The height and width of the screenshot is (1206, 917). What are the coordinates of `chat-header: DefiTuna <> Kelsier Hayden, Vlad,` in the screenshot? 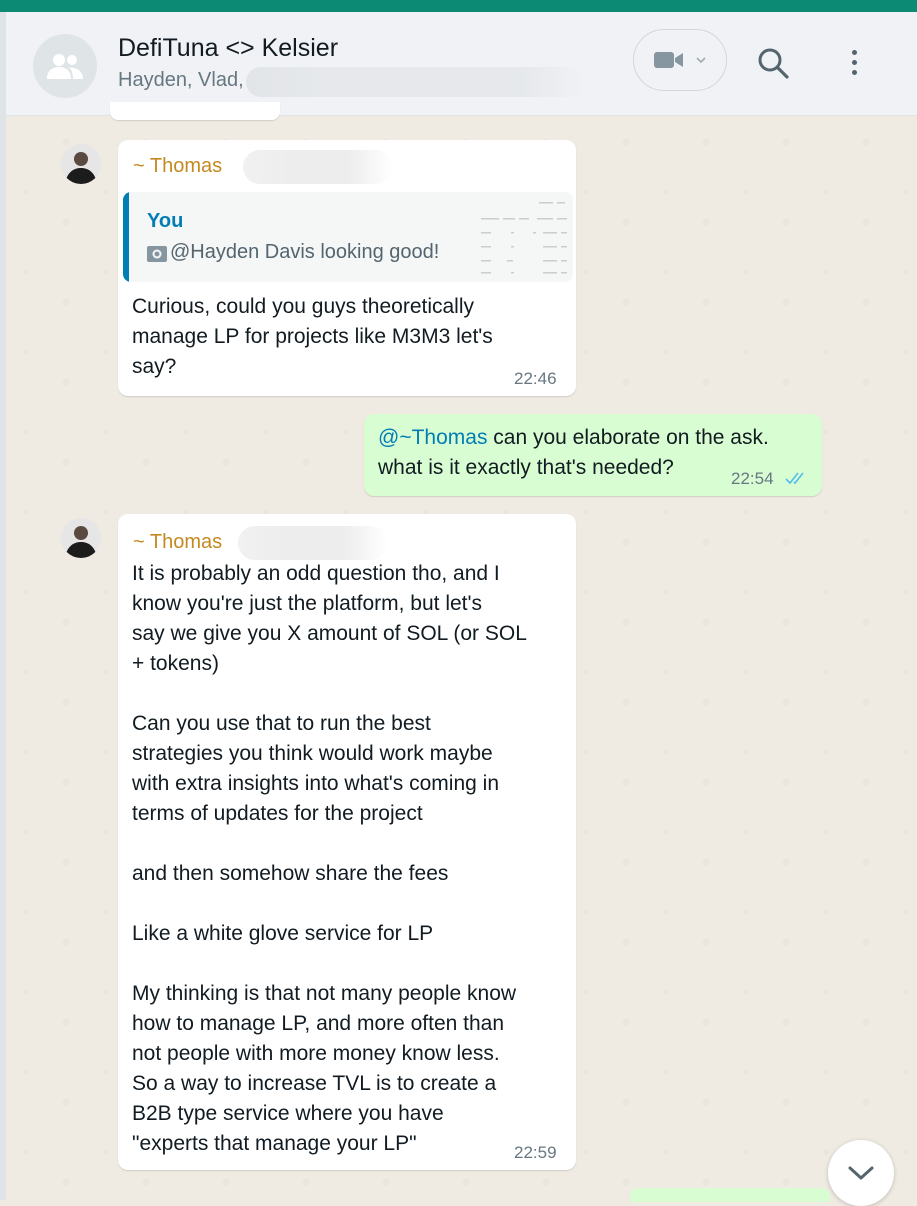 It's located at (461, 64).